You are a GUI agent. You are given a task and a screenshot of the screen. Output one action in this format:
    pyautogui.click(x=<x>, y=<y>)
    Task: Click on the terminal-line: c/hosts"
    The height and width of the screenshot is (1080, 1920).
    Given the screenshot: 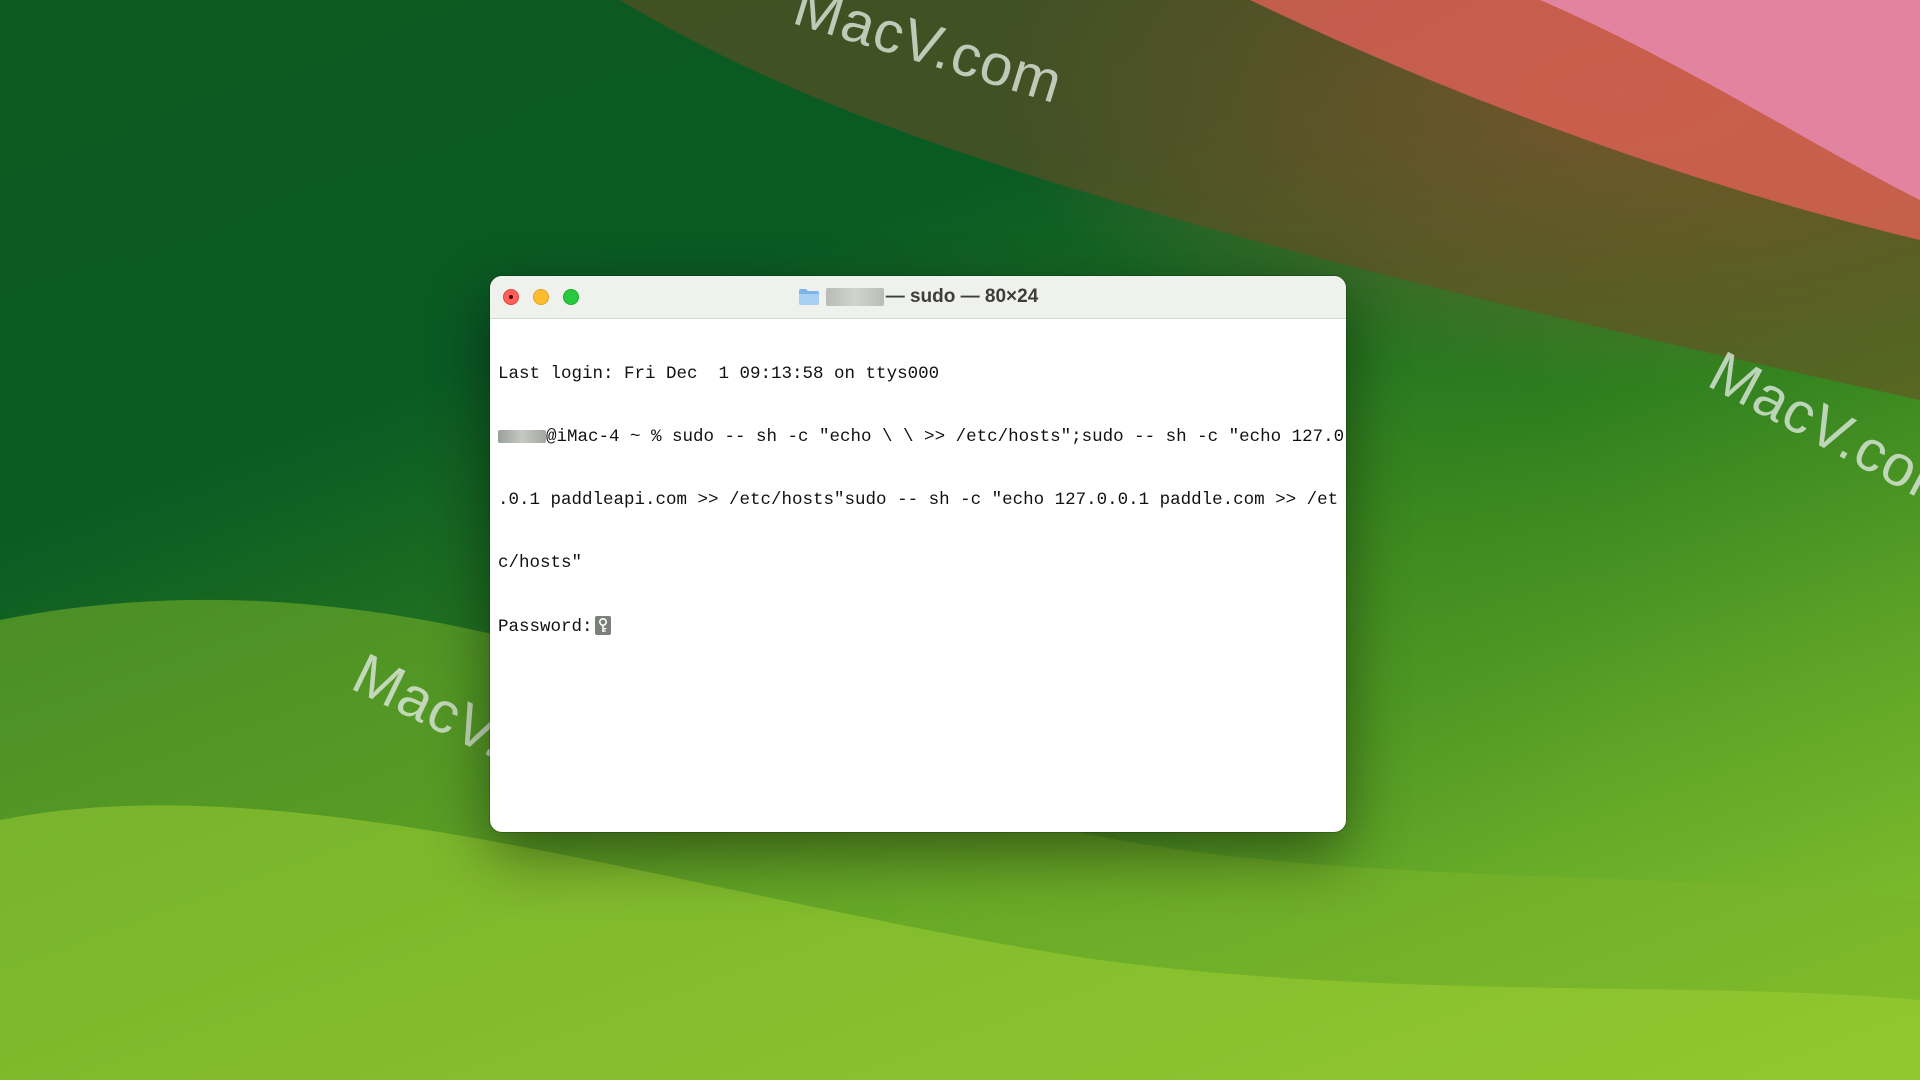 What is the action you would take?
    pyautogui.click(x=540, y=563)
    